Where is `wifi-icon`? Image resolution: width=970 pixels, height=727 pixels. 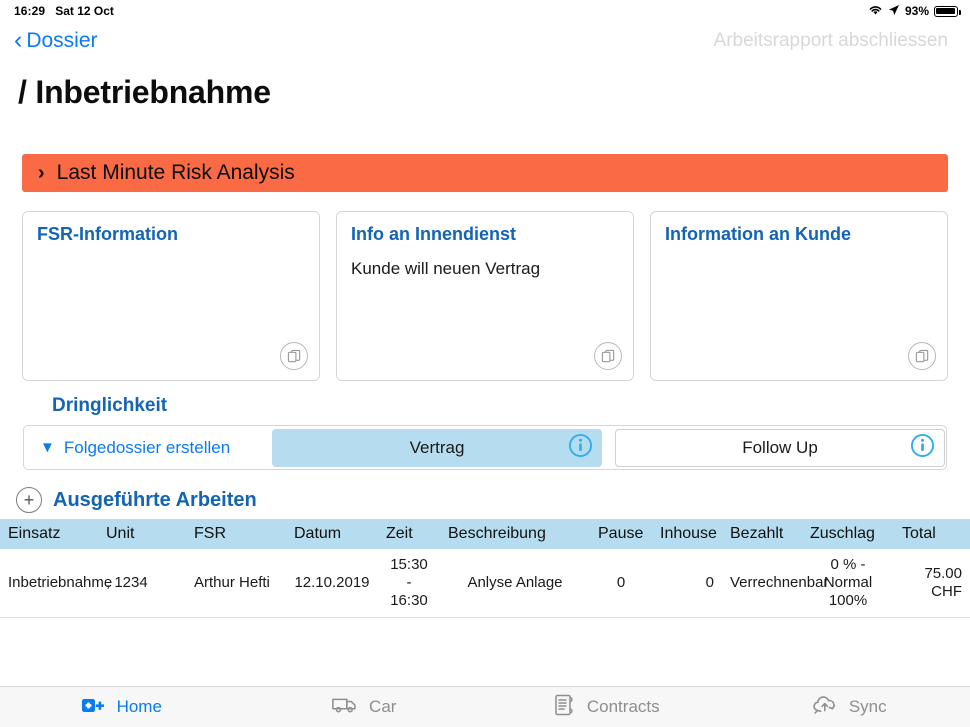 wifi-icon is located at coordinates (875, 11).